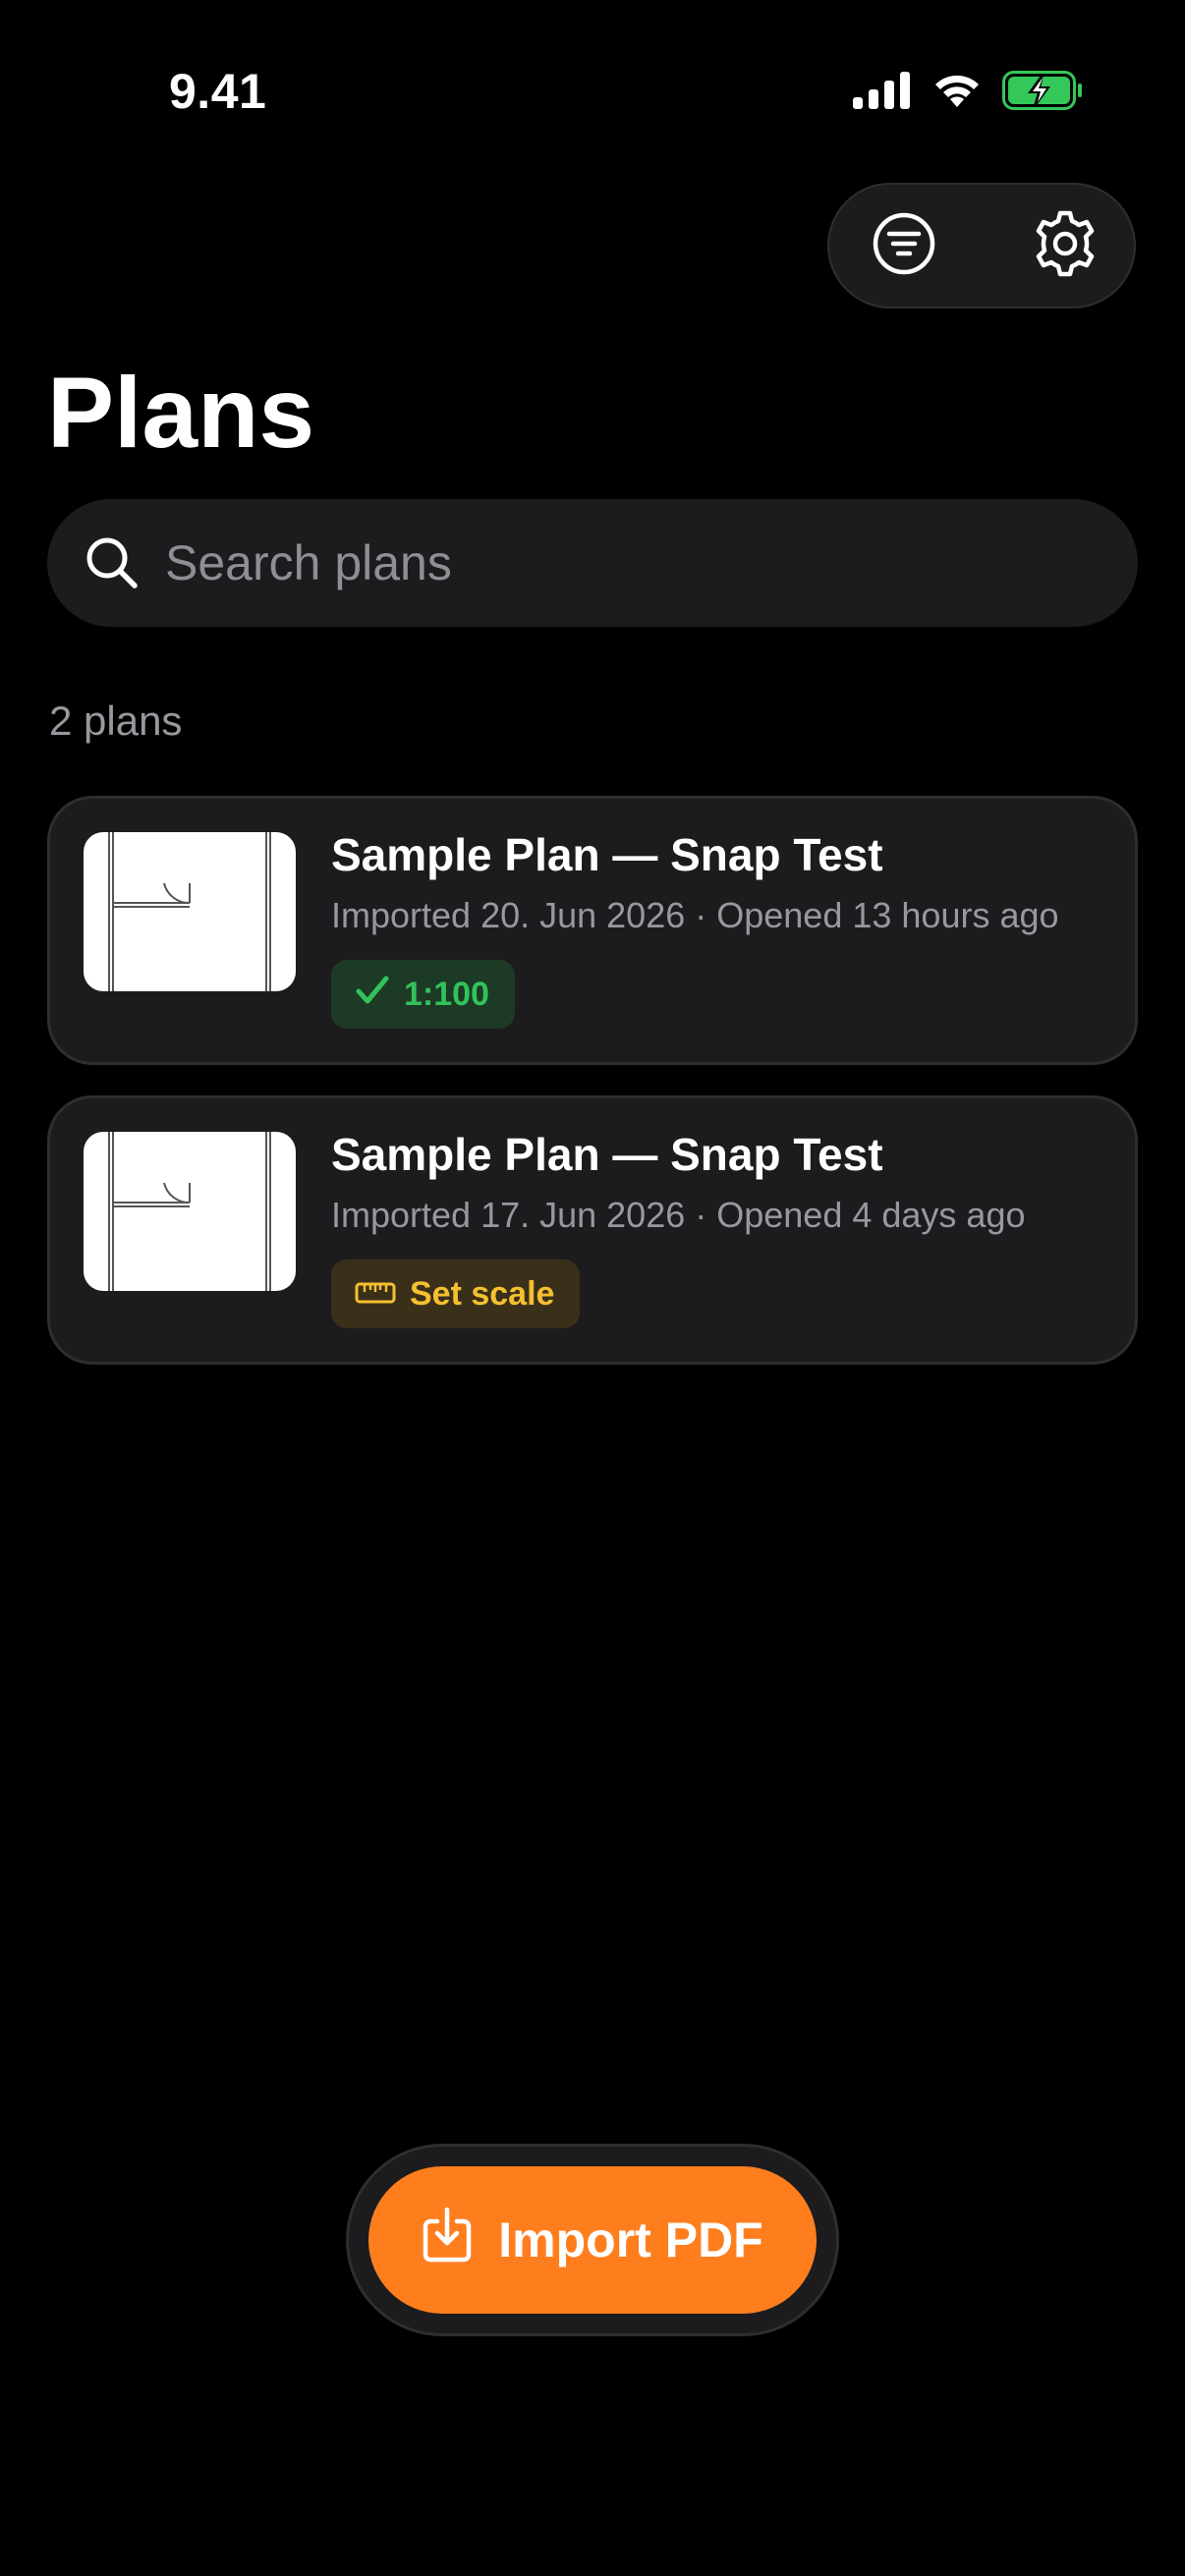 The image size is (1185, 2576). I want to click on battery-charging-icon, so click(1042, 93).